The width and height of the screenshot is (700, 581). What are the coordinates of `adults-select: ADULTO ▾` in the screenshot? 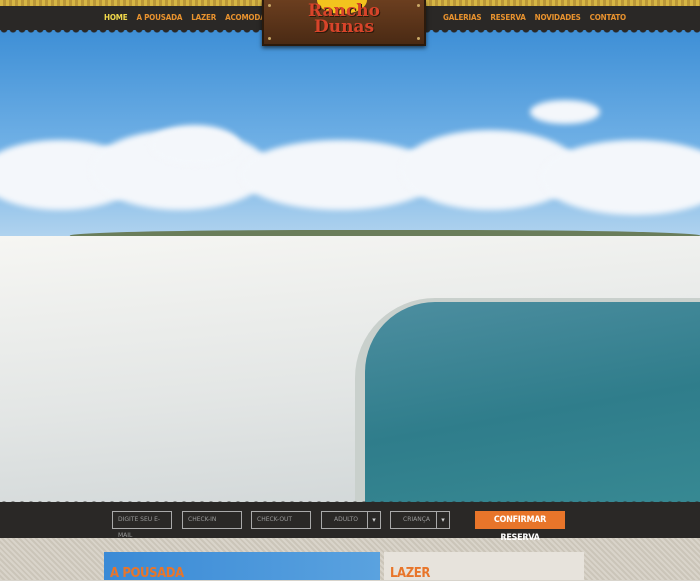 It's located at (351, 520).